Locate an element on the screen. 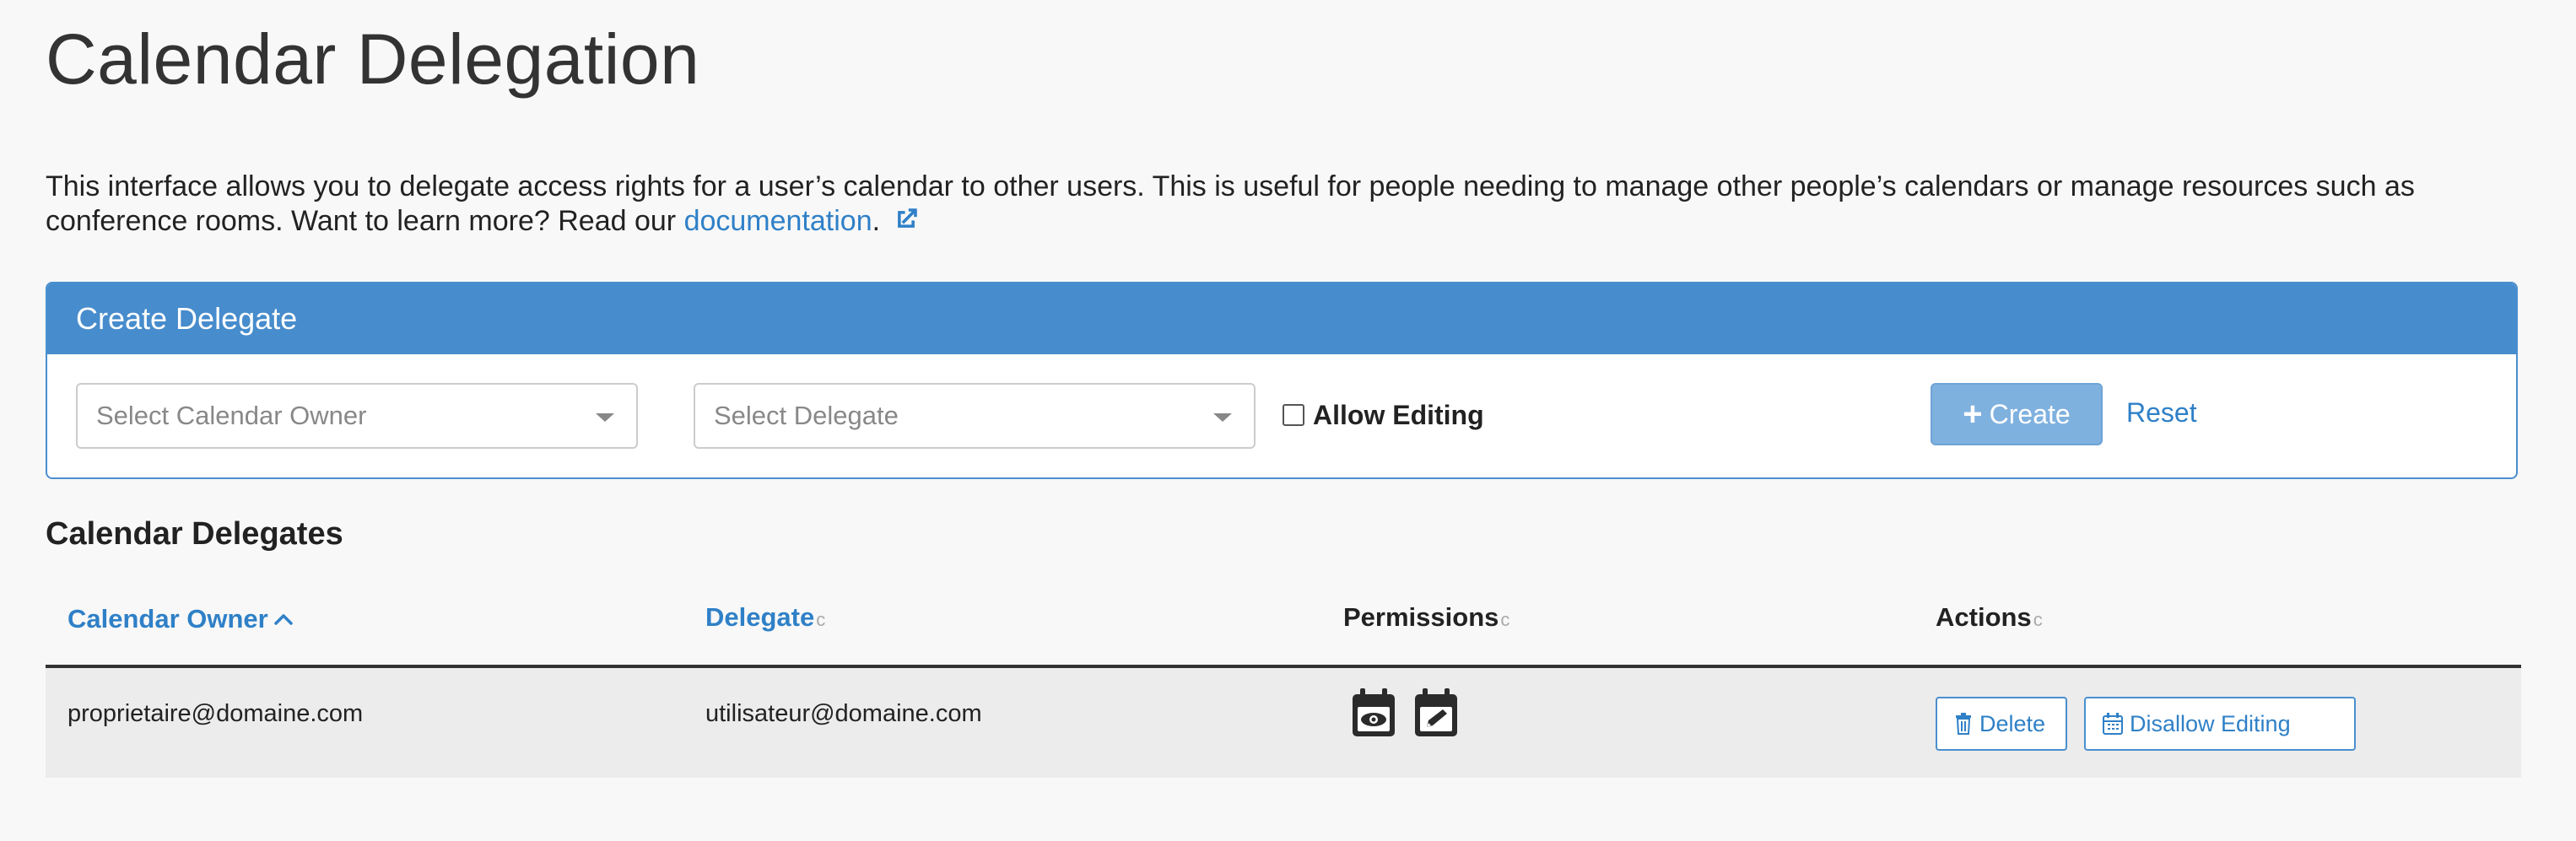  column-owner-label: Calendar Owner is located at coordinates (168, 618).